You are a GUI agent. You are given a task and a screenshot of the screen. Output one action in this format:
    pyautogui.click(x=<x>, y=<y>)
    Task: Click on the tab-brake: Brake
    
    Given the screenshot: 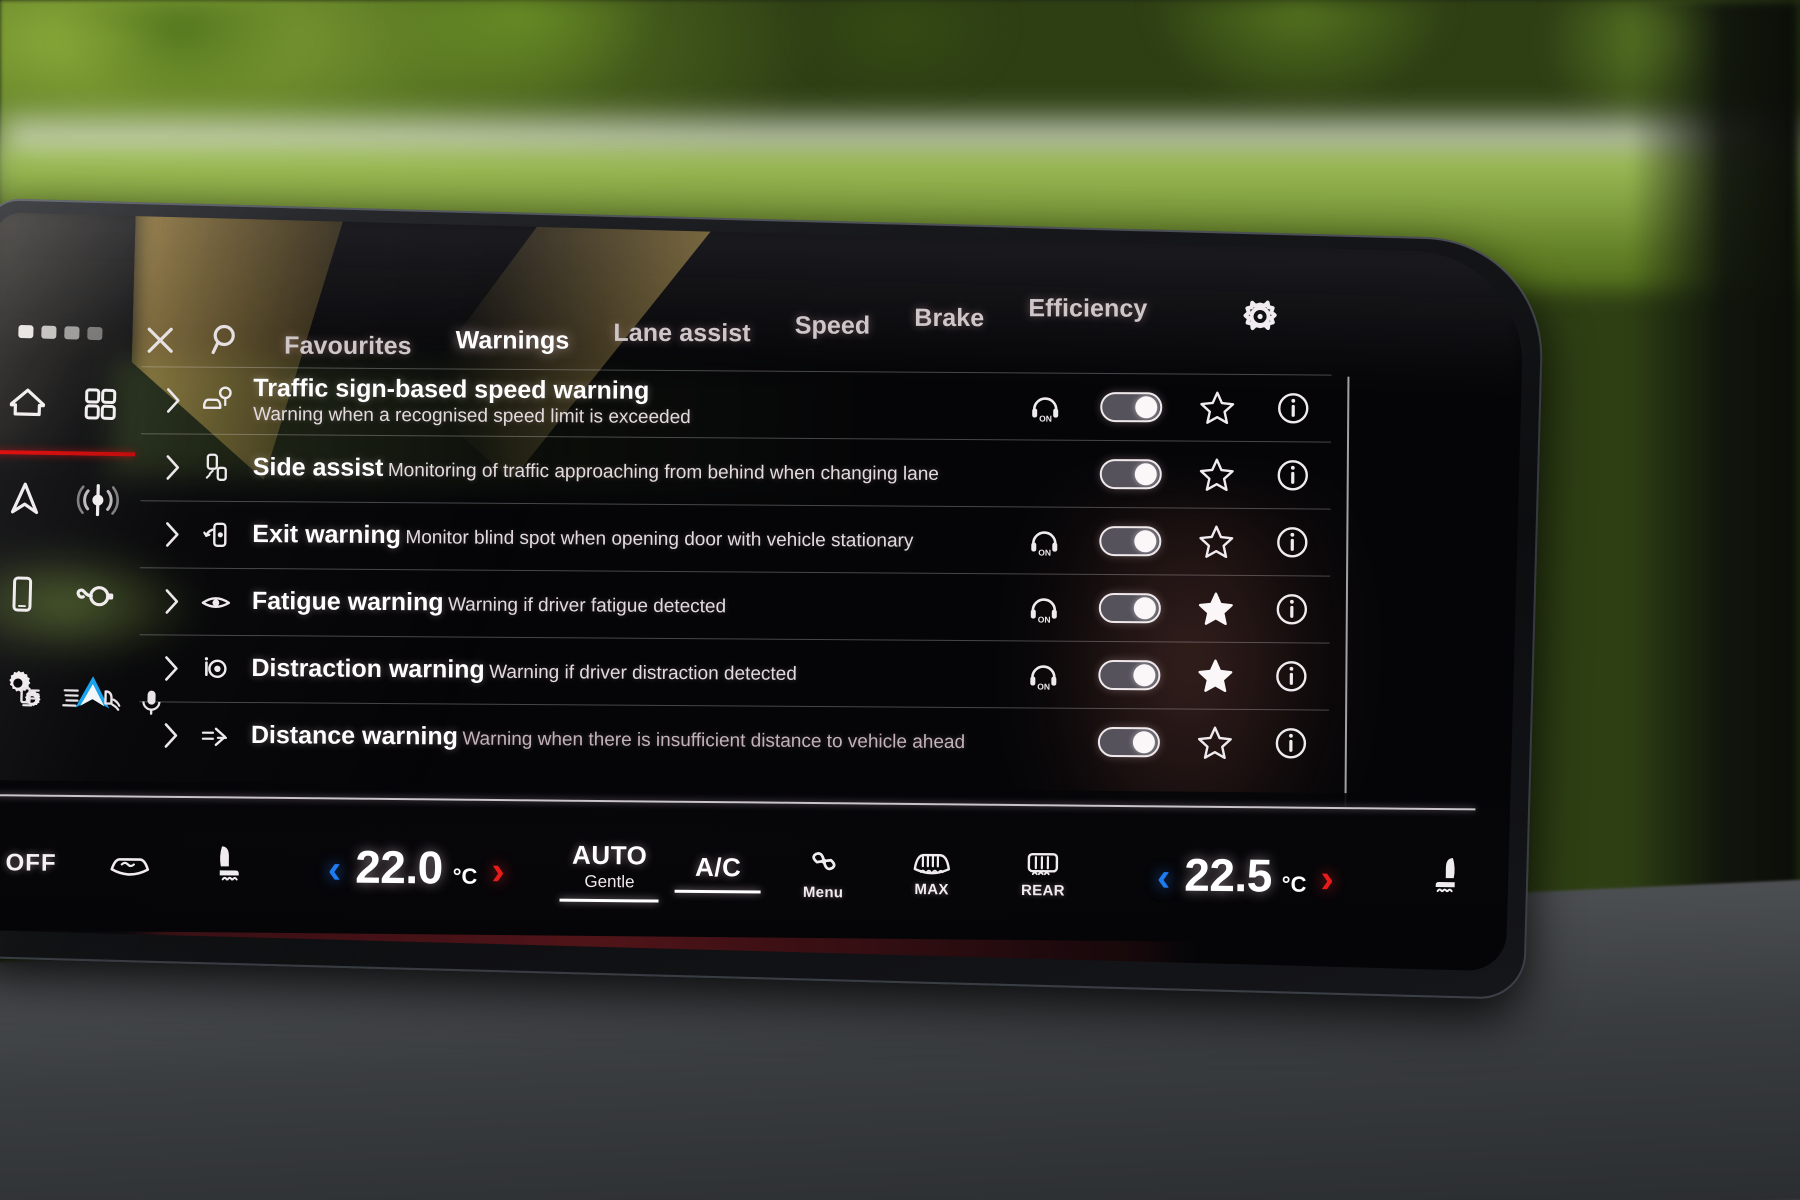 What is the action you would take?
    pyautogui.click(x=949, y=320)
    